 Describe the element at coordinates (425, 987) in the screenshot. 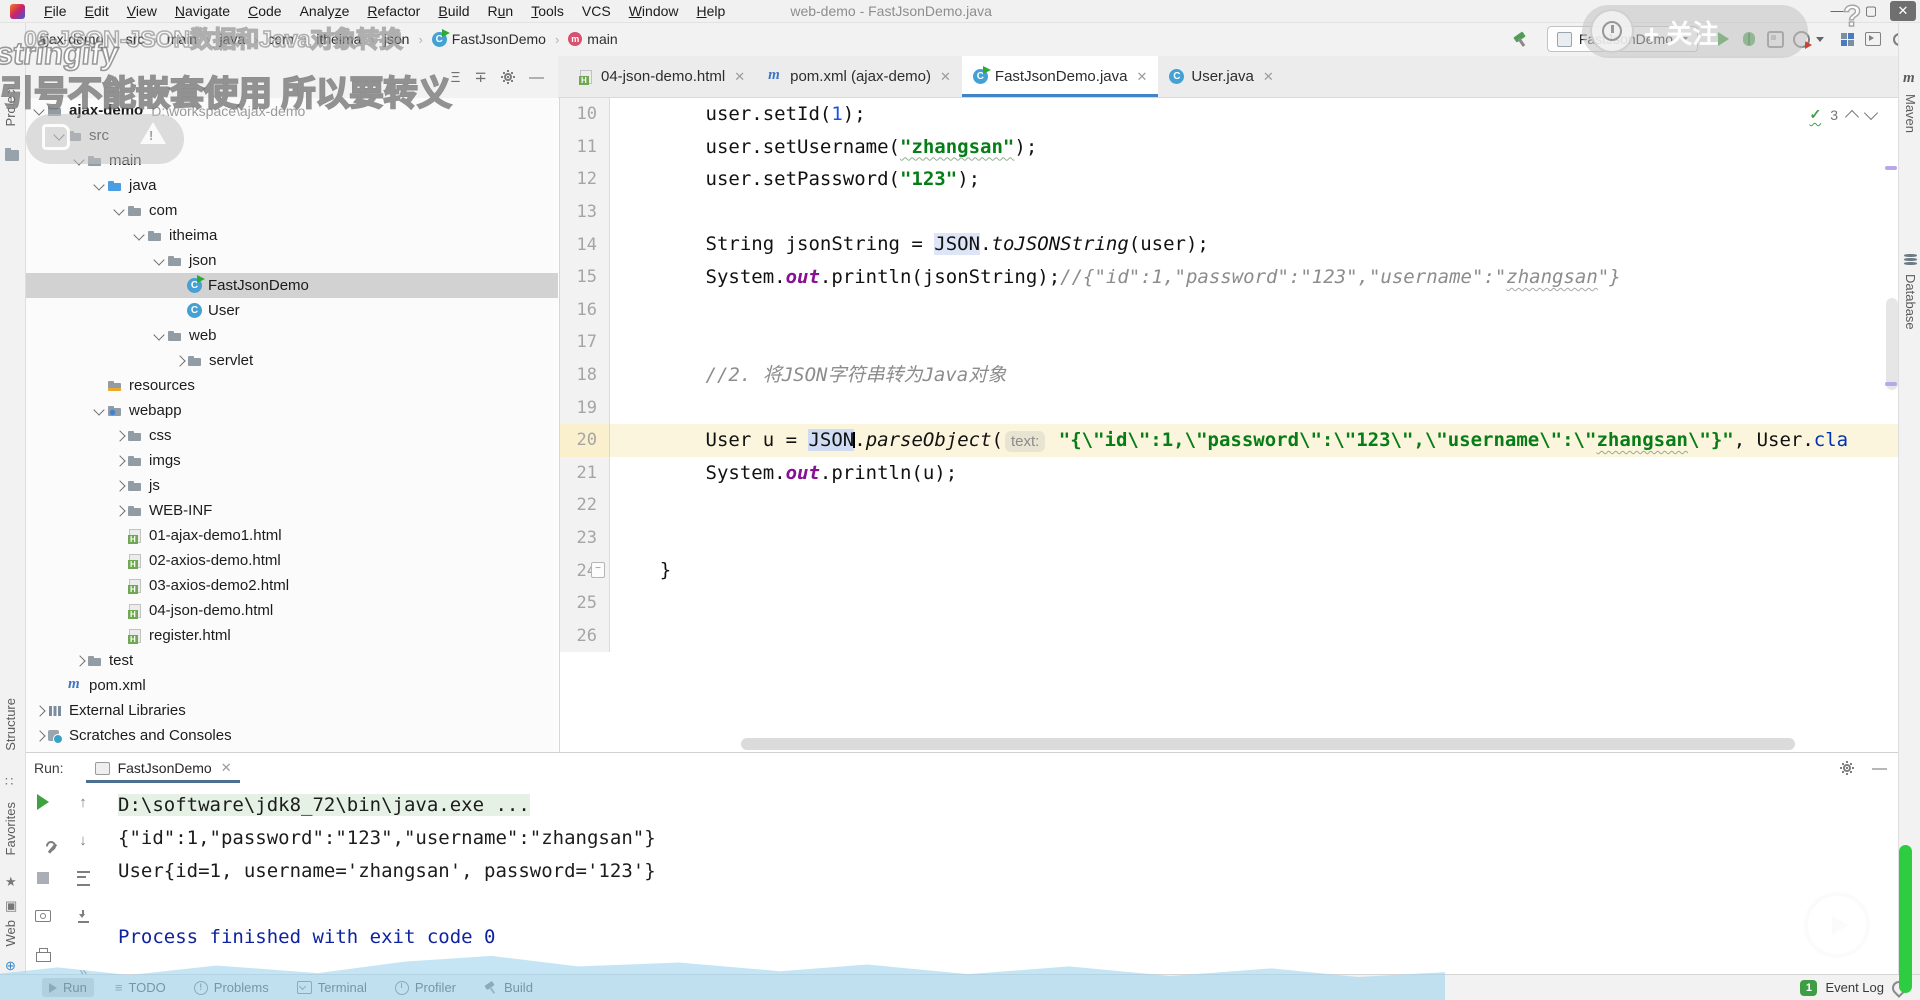

I see `status-item-profiler: Profiler` at that location.